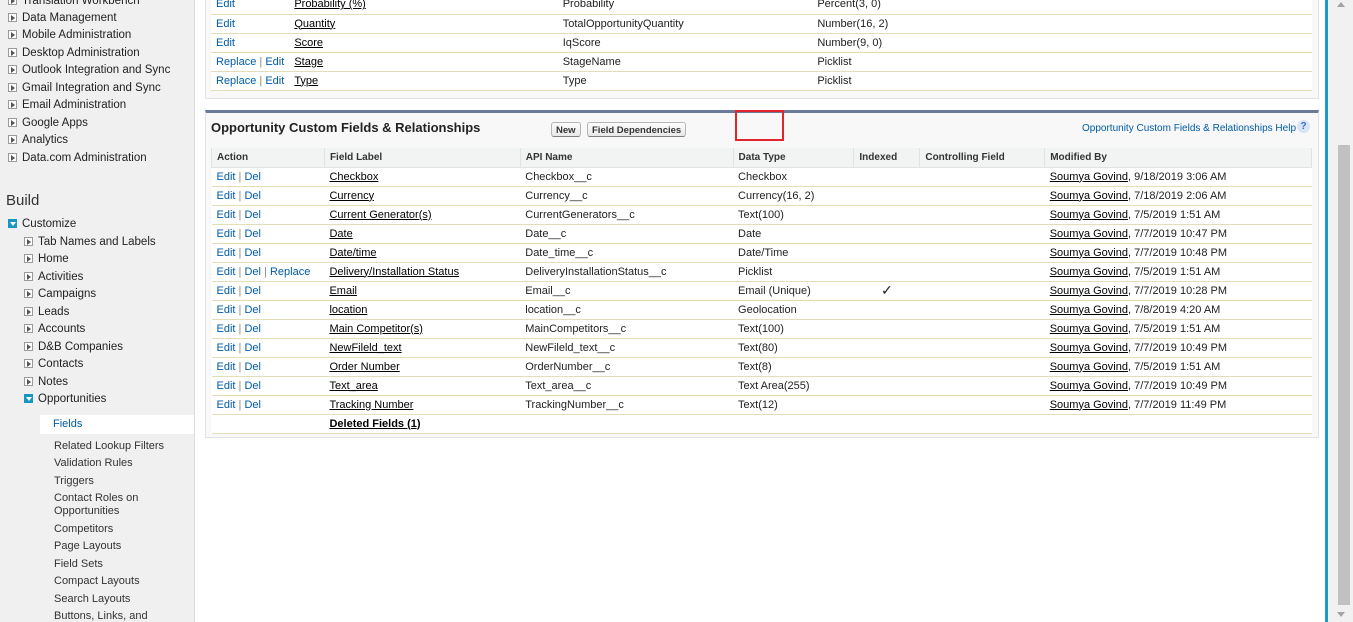 This screenshot has height=622, width=1353. Describe the element at coordinates (380, 215) in the screenshot. I see `field-label-link: Current Generator(s)` at that location.